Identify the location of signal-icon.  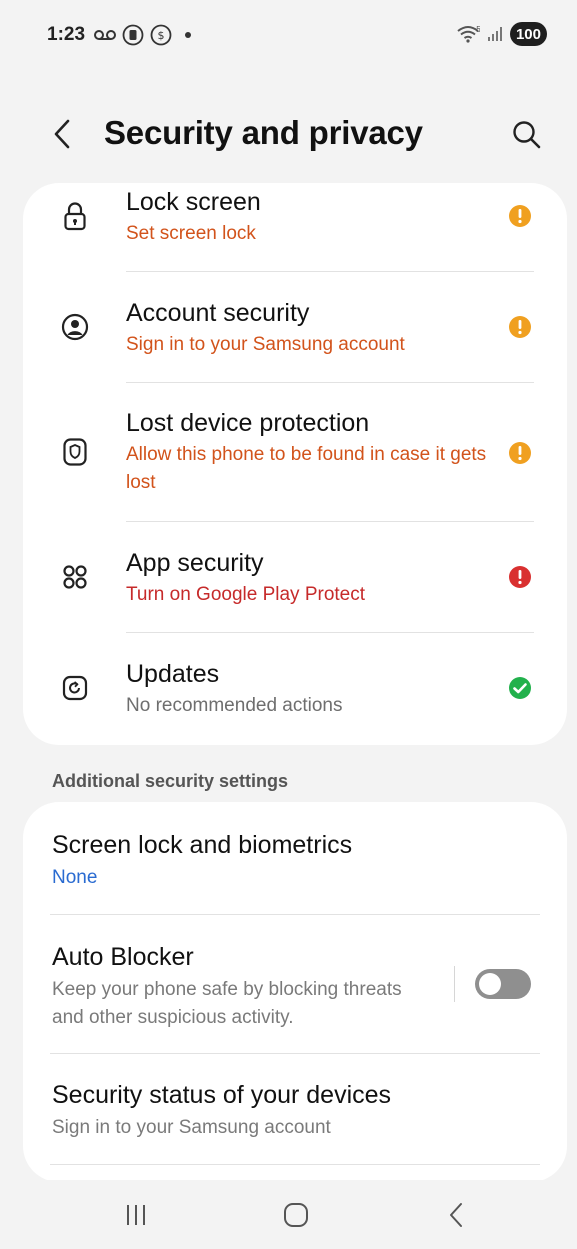
(495, 34).